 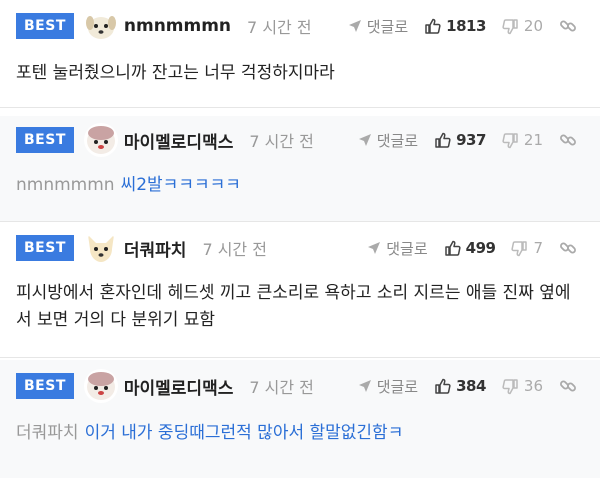 I want to click on comment-header: BEST 더쿼파치 7 시간 전 댓글로 499 7, so click(x=299, y=248).